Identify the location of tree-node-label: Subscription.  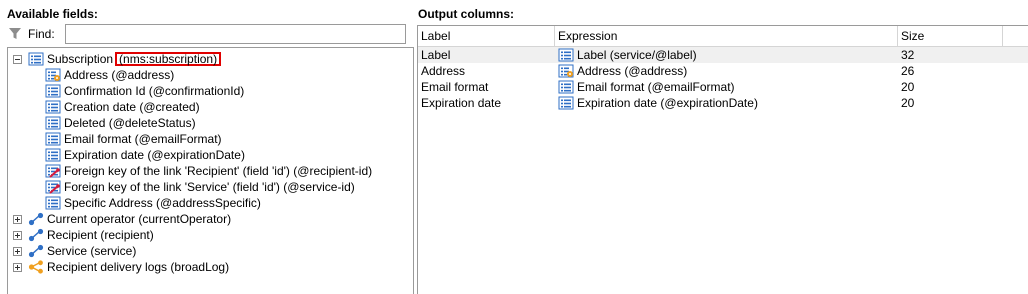
(80, 59).